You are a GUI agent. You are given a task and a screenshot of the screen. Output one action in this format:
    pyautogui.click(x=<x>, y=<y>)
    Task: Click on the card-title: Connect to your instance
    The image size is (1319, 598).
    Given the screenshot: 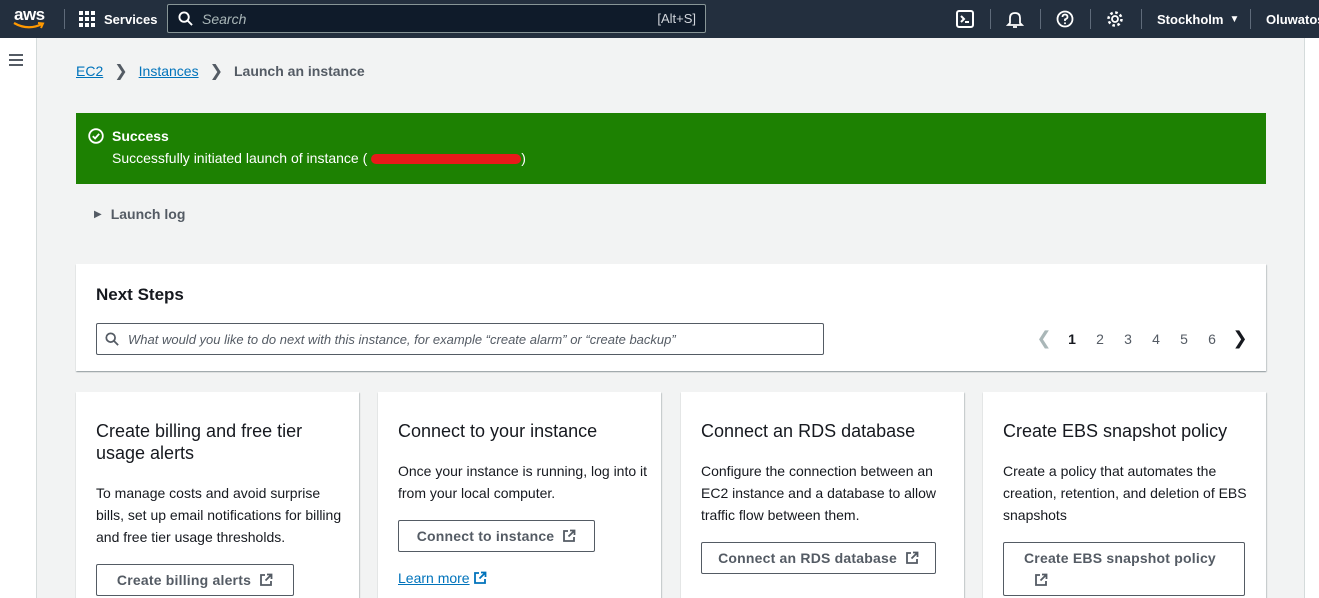 What is the action you would take?
    pyautogui.click(x=498, y=431)
    